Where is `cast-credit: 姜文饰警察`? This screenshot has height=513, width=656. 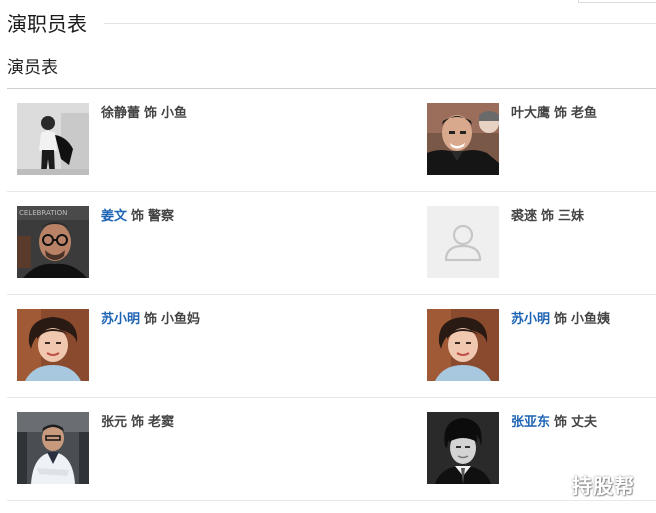 cast-credit: 姜文饰警察 is located at coordinates (137, 217).